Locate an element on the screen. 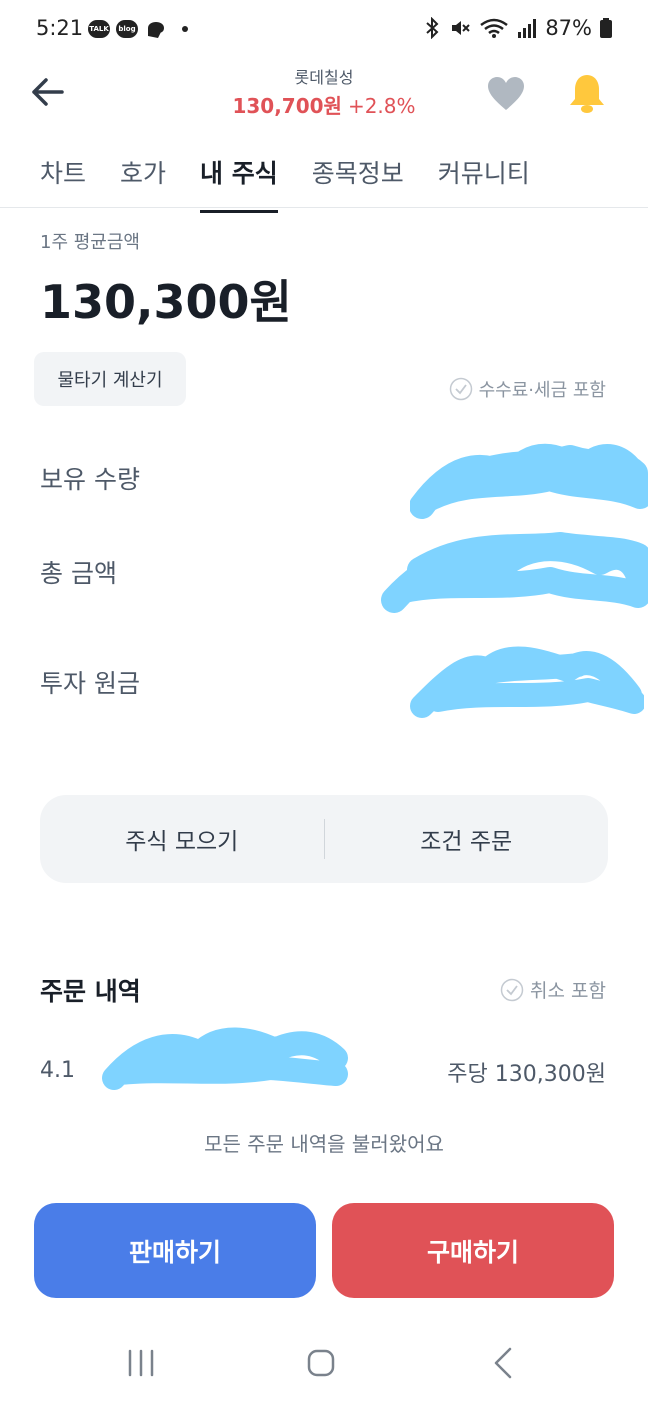  redaction-scribble-order is located at coordinates (225, 1058).